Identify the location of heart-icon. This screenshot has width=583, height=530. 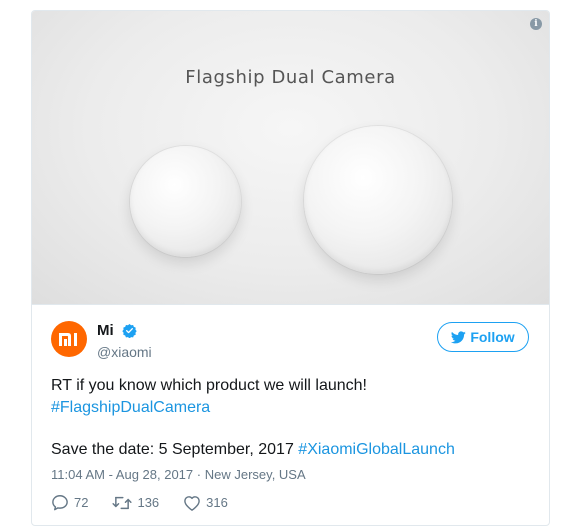
(192, 503).